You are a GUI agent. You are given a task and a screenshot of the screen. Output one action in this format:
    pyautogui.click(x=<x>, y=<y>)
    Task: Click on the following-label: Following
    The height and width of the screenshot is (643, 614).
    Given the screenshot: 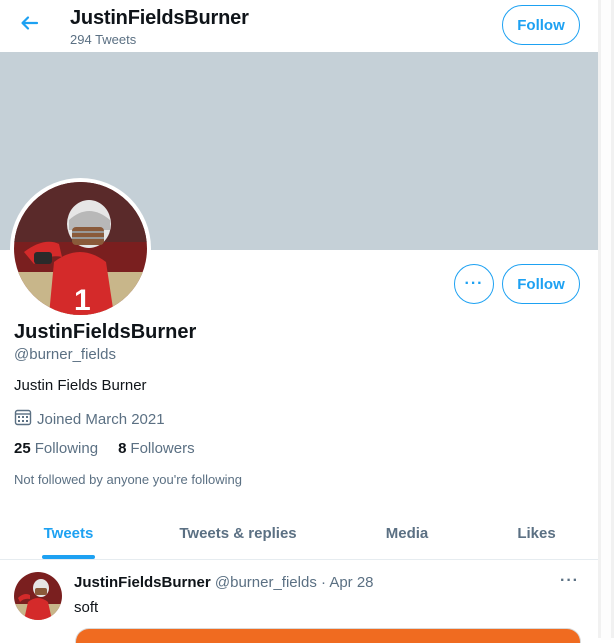 What is the action you would take?
    pyautogui.click(x=66, y=448)
    